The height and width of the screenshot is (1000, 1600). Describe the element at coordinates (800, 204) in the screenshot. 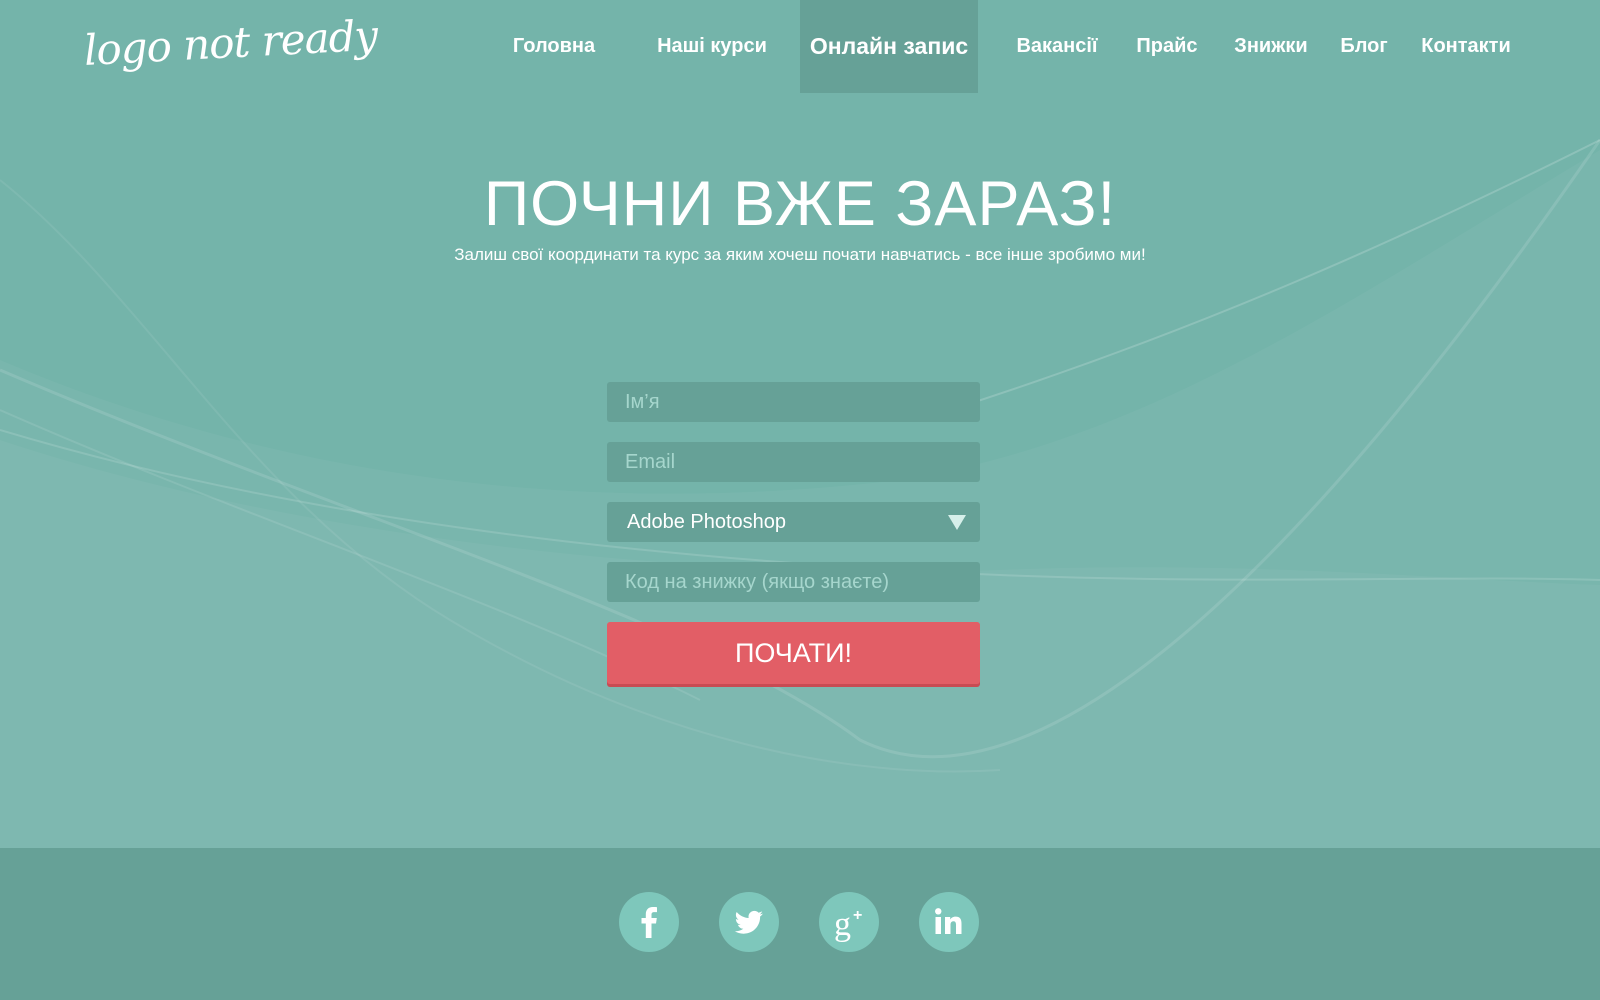

I see `page-title: ПОЧНИ ВЖЕ ЗАРАЗ!` at that location.